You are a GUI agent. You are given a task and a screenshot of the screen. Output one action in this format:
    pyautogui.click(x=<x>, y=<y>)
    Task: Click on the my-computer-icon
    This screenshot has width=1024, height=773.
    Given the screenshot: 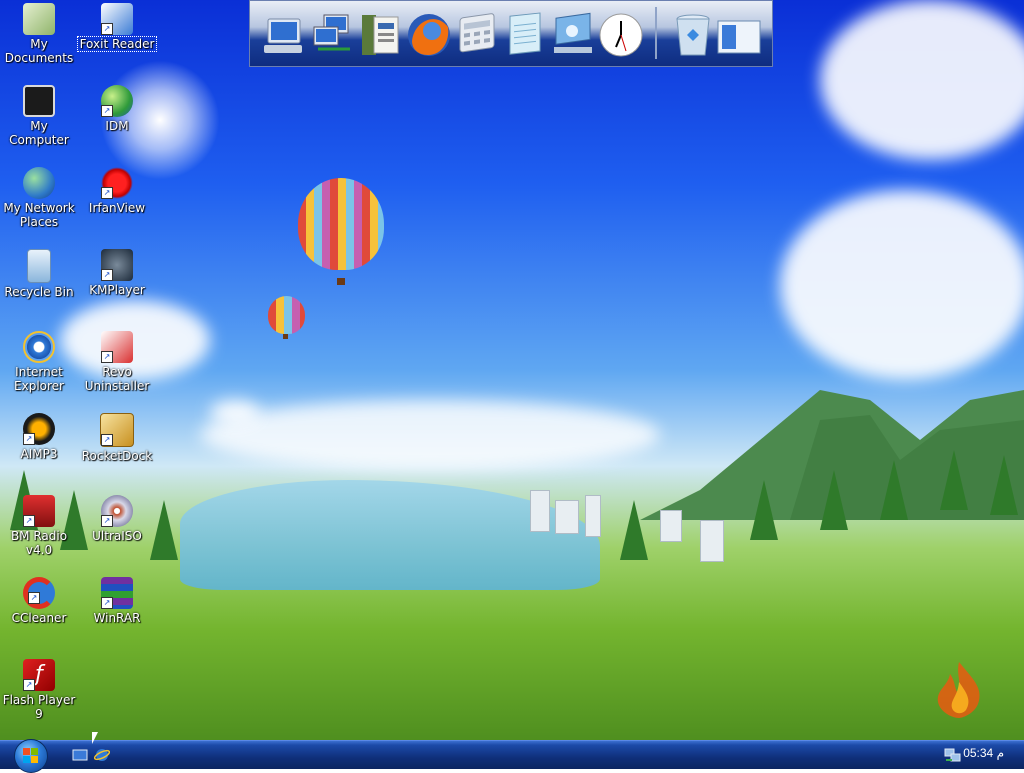 What is the action you would take?
    pyautogui.click(x=283, y=35)
    